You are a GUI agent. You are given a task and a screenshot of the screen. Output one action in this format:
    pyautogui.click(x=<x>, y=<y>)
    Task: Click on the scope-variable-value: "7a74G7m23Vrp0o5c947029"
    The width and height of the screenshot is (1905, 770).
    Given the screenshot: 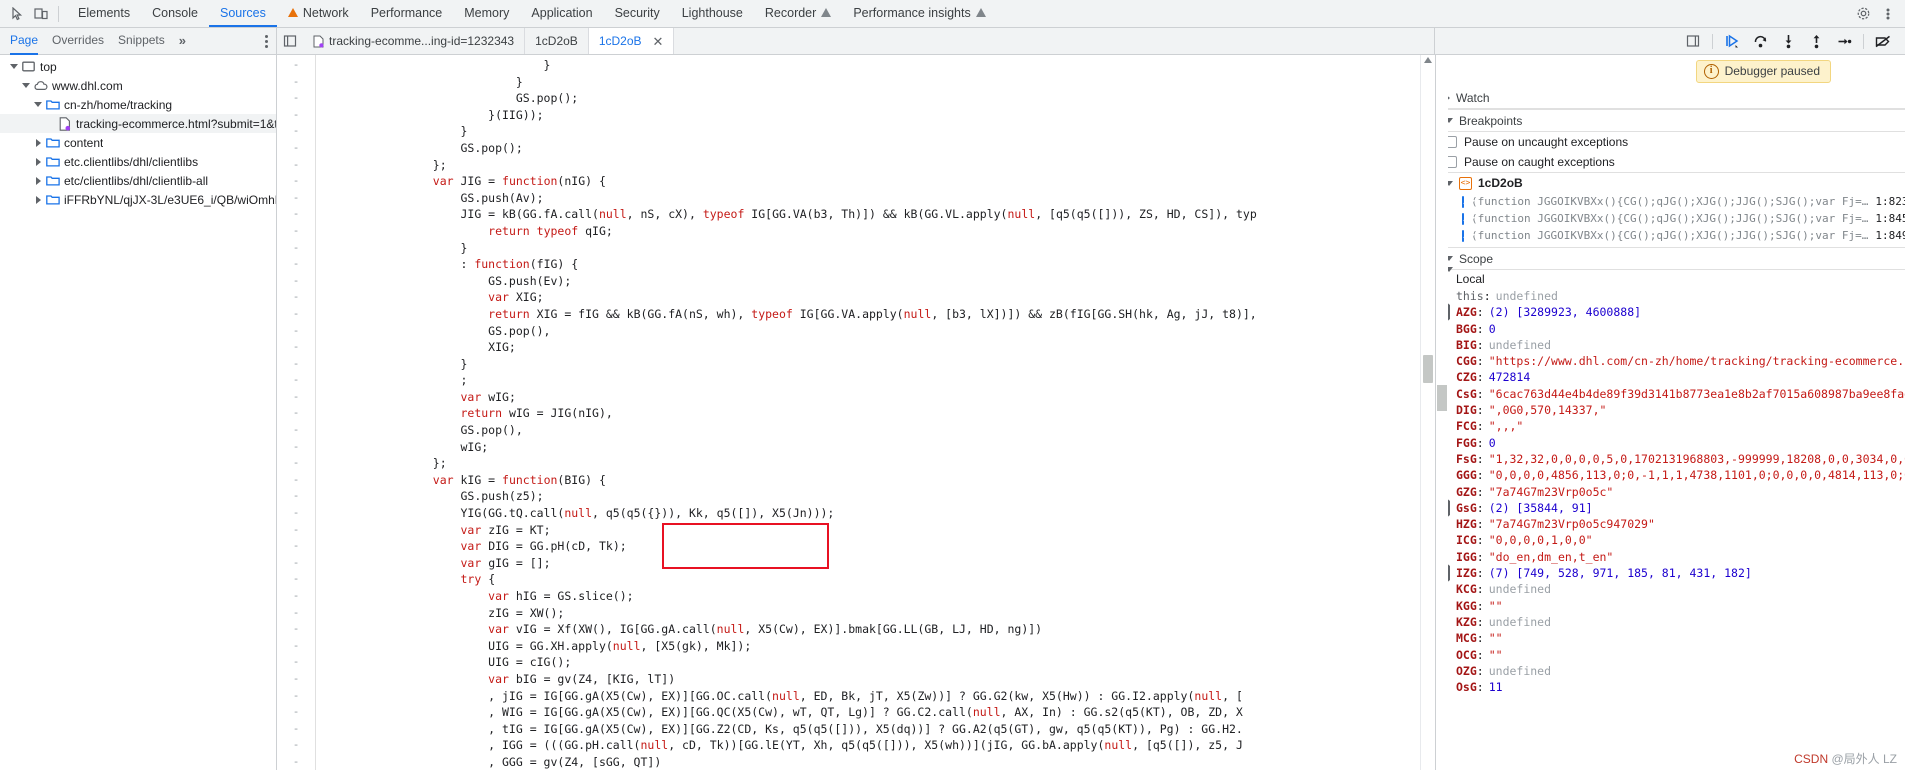 What is the action you would take?
    pyautogui.click(x=1572, y=524)
    